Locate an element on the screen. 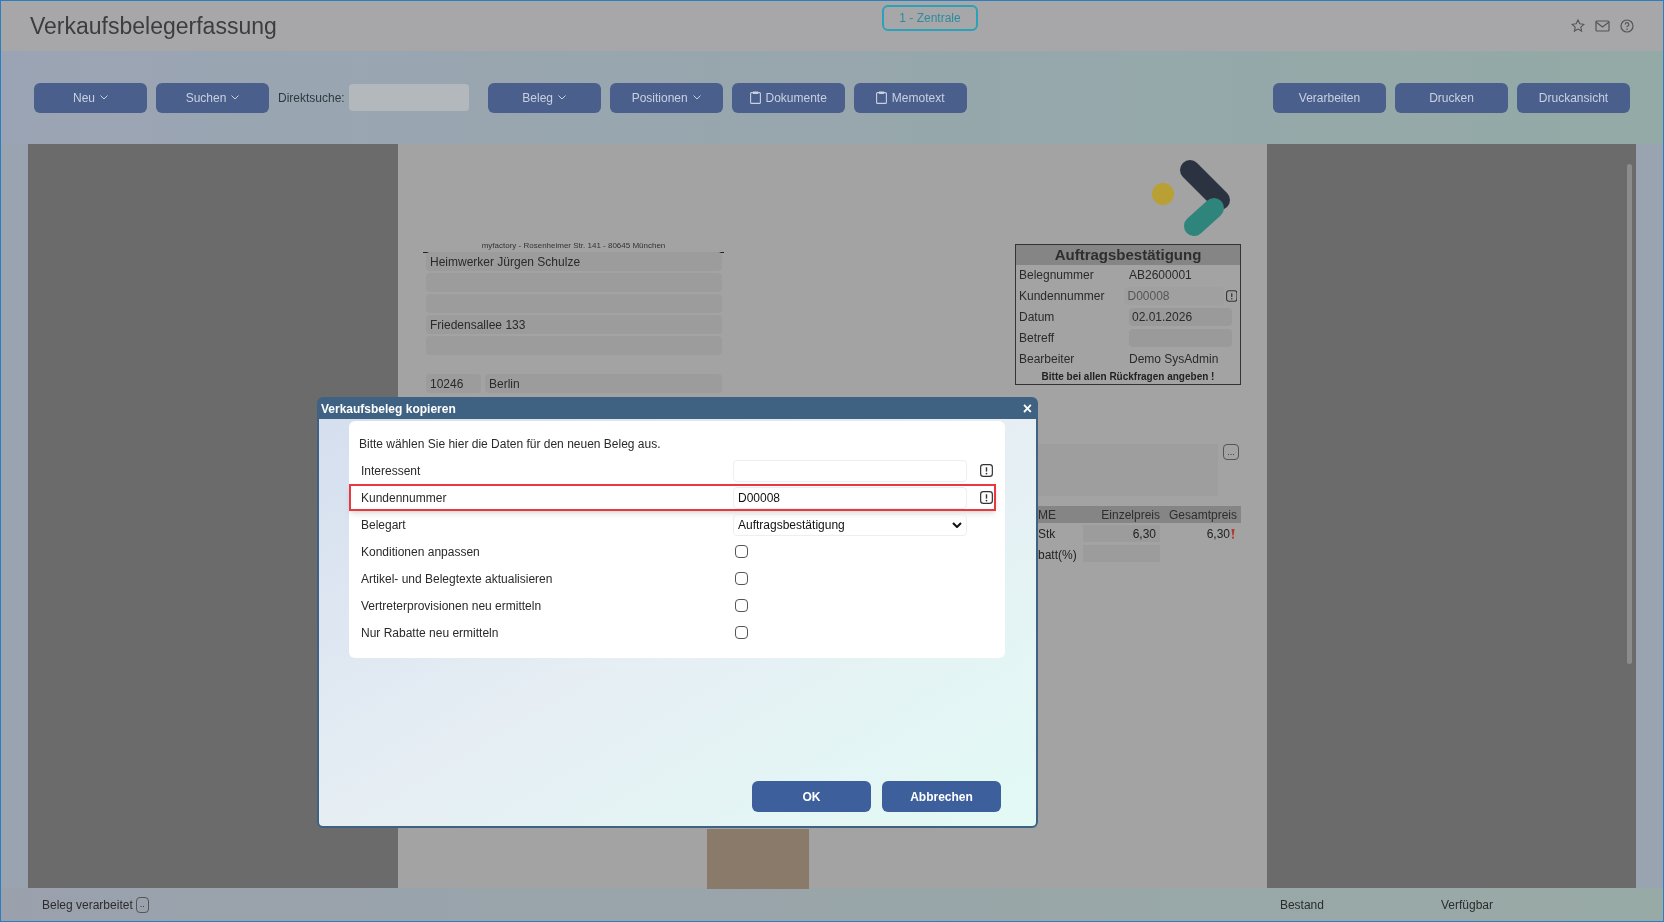 Image resolution: width=1664 pixels, height=922 pixels. direct-search-field is located at coordinates (408, 97).